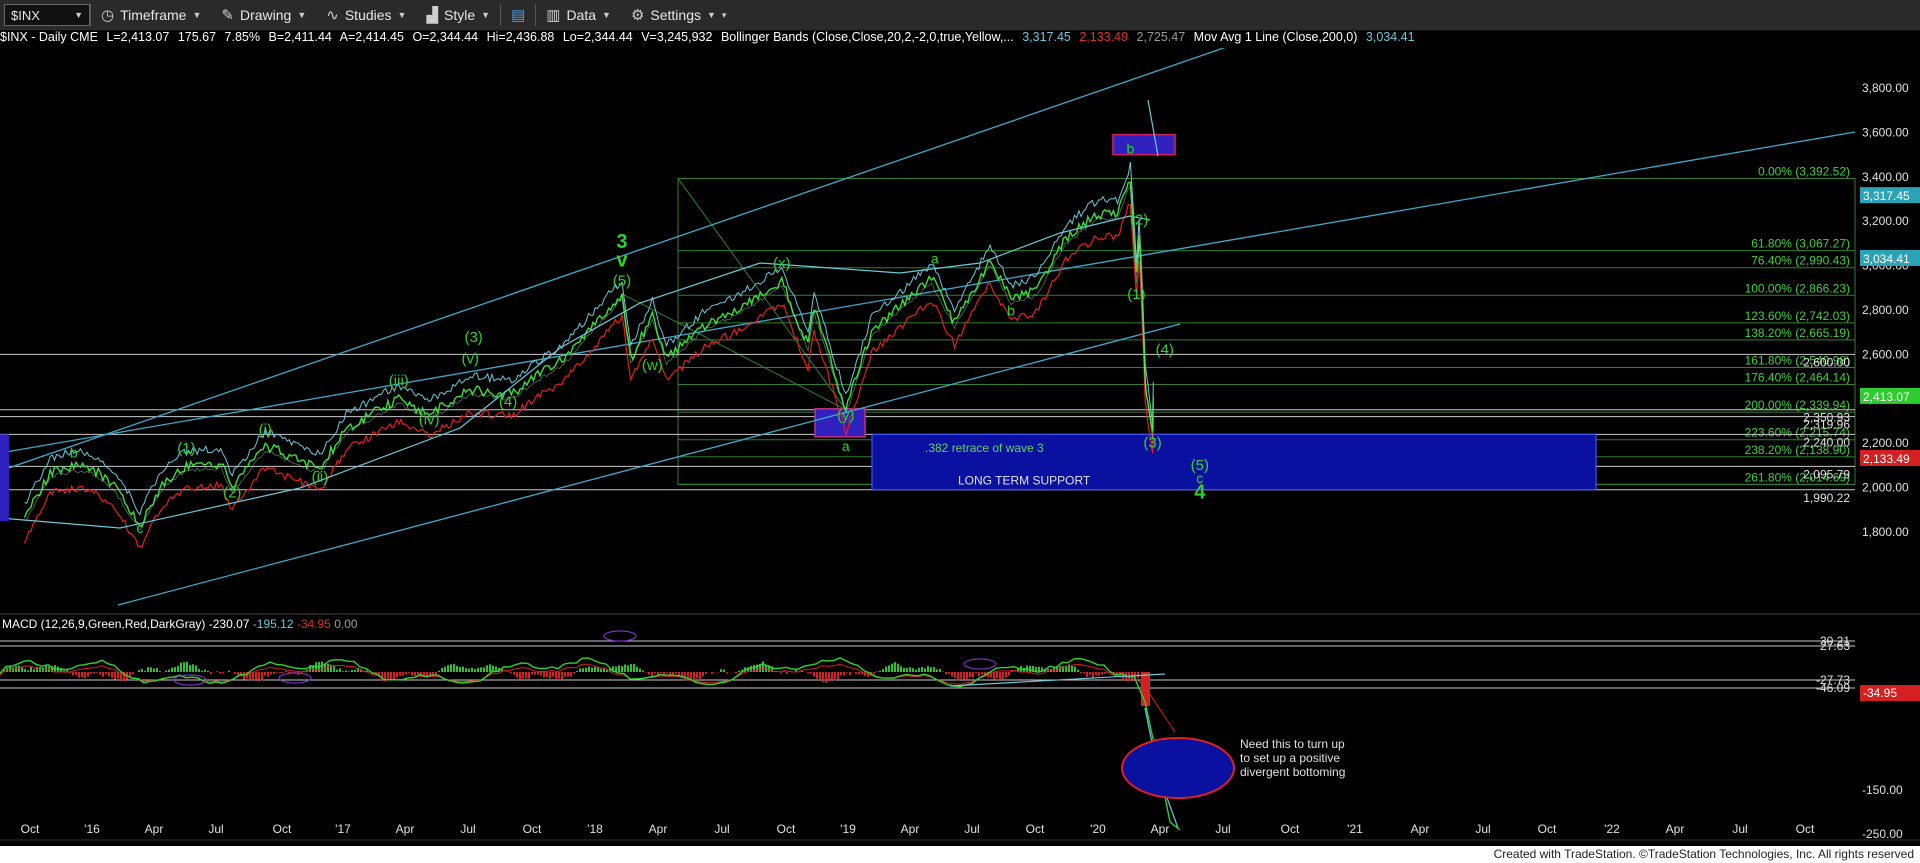  What do you see at coordinates (1882, 790) in the screenshot?
I see `macd-axis-tick: -150.00` at bounding box center [1882, 790].